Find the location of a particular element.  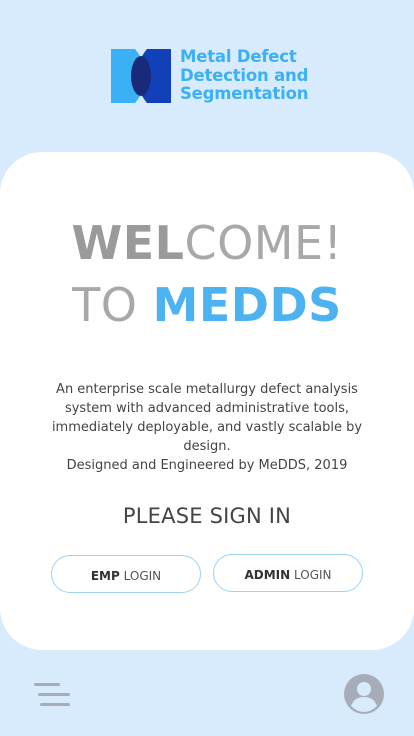

sign-in-heading: PLEASE SIGN IN is located at coordinates (207, 516).